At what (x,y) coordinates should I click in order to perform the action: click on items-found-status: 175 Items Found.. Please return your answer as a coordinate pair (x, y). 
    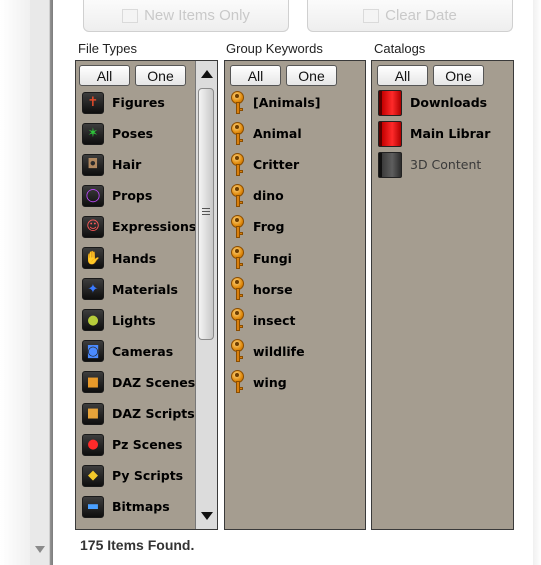
    Looking at the image, I should click on (137, 545).